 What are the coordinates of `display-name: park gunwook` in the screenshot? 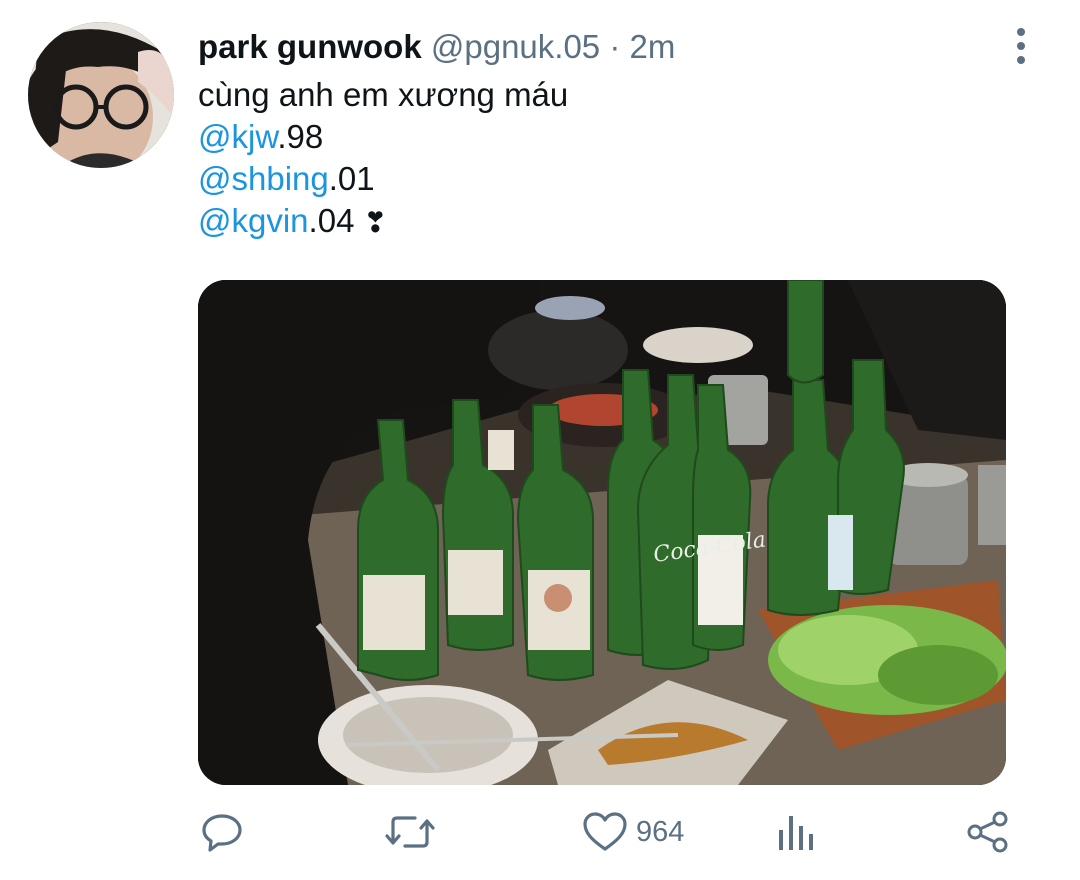 It's located at (310, 46).